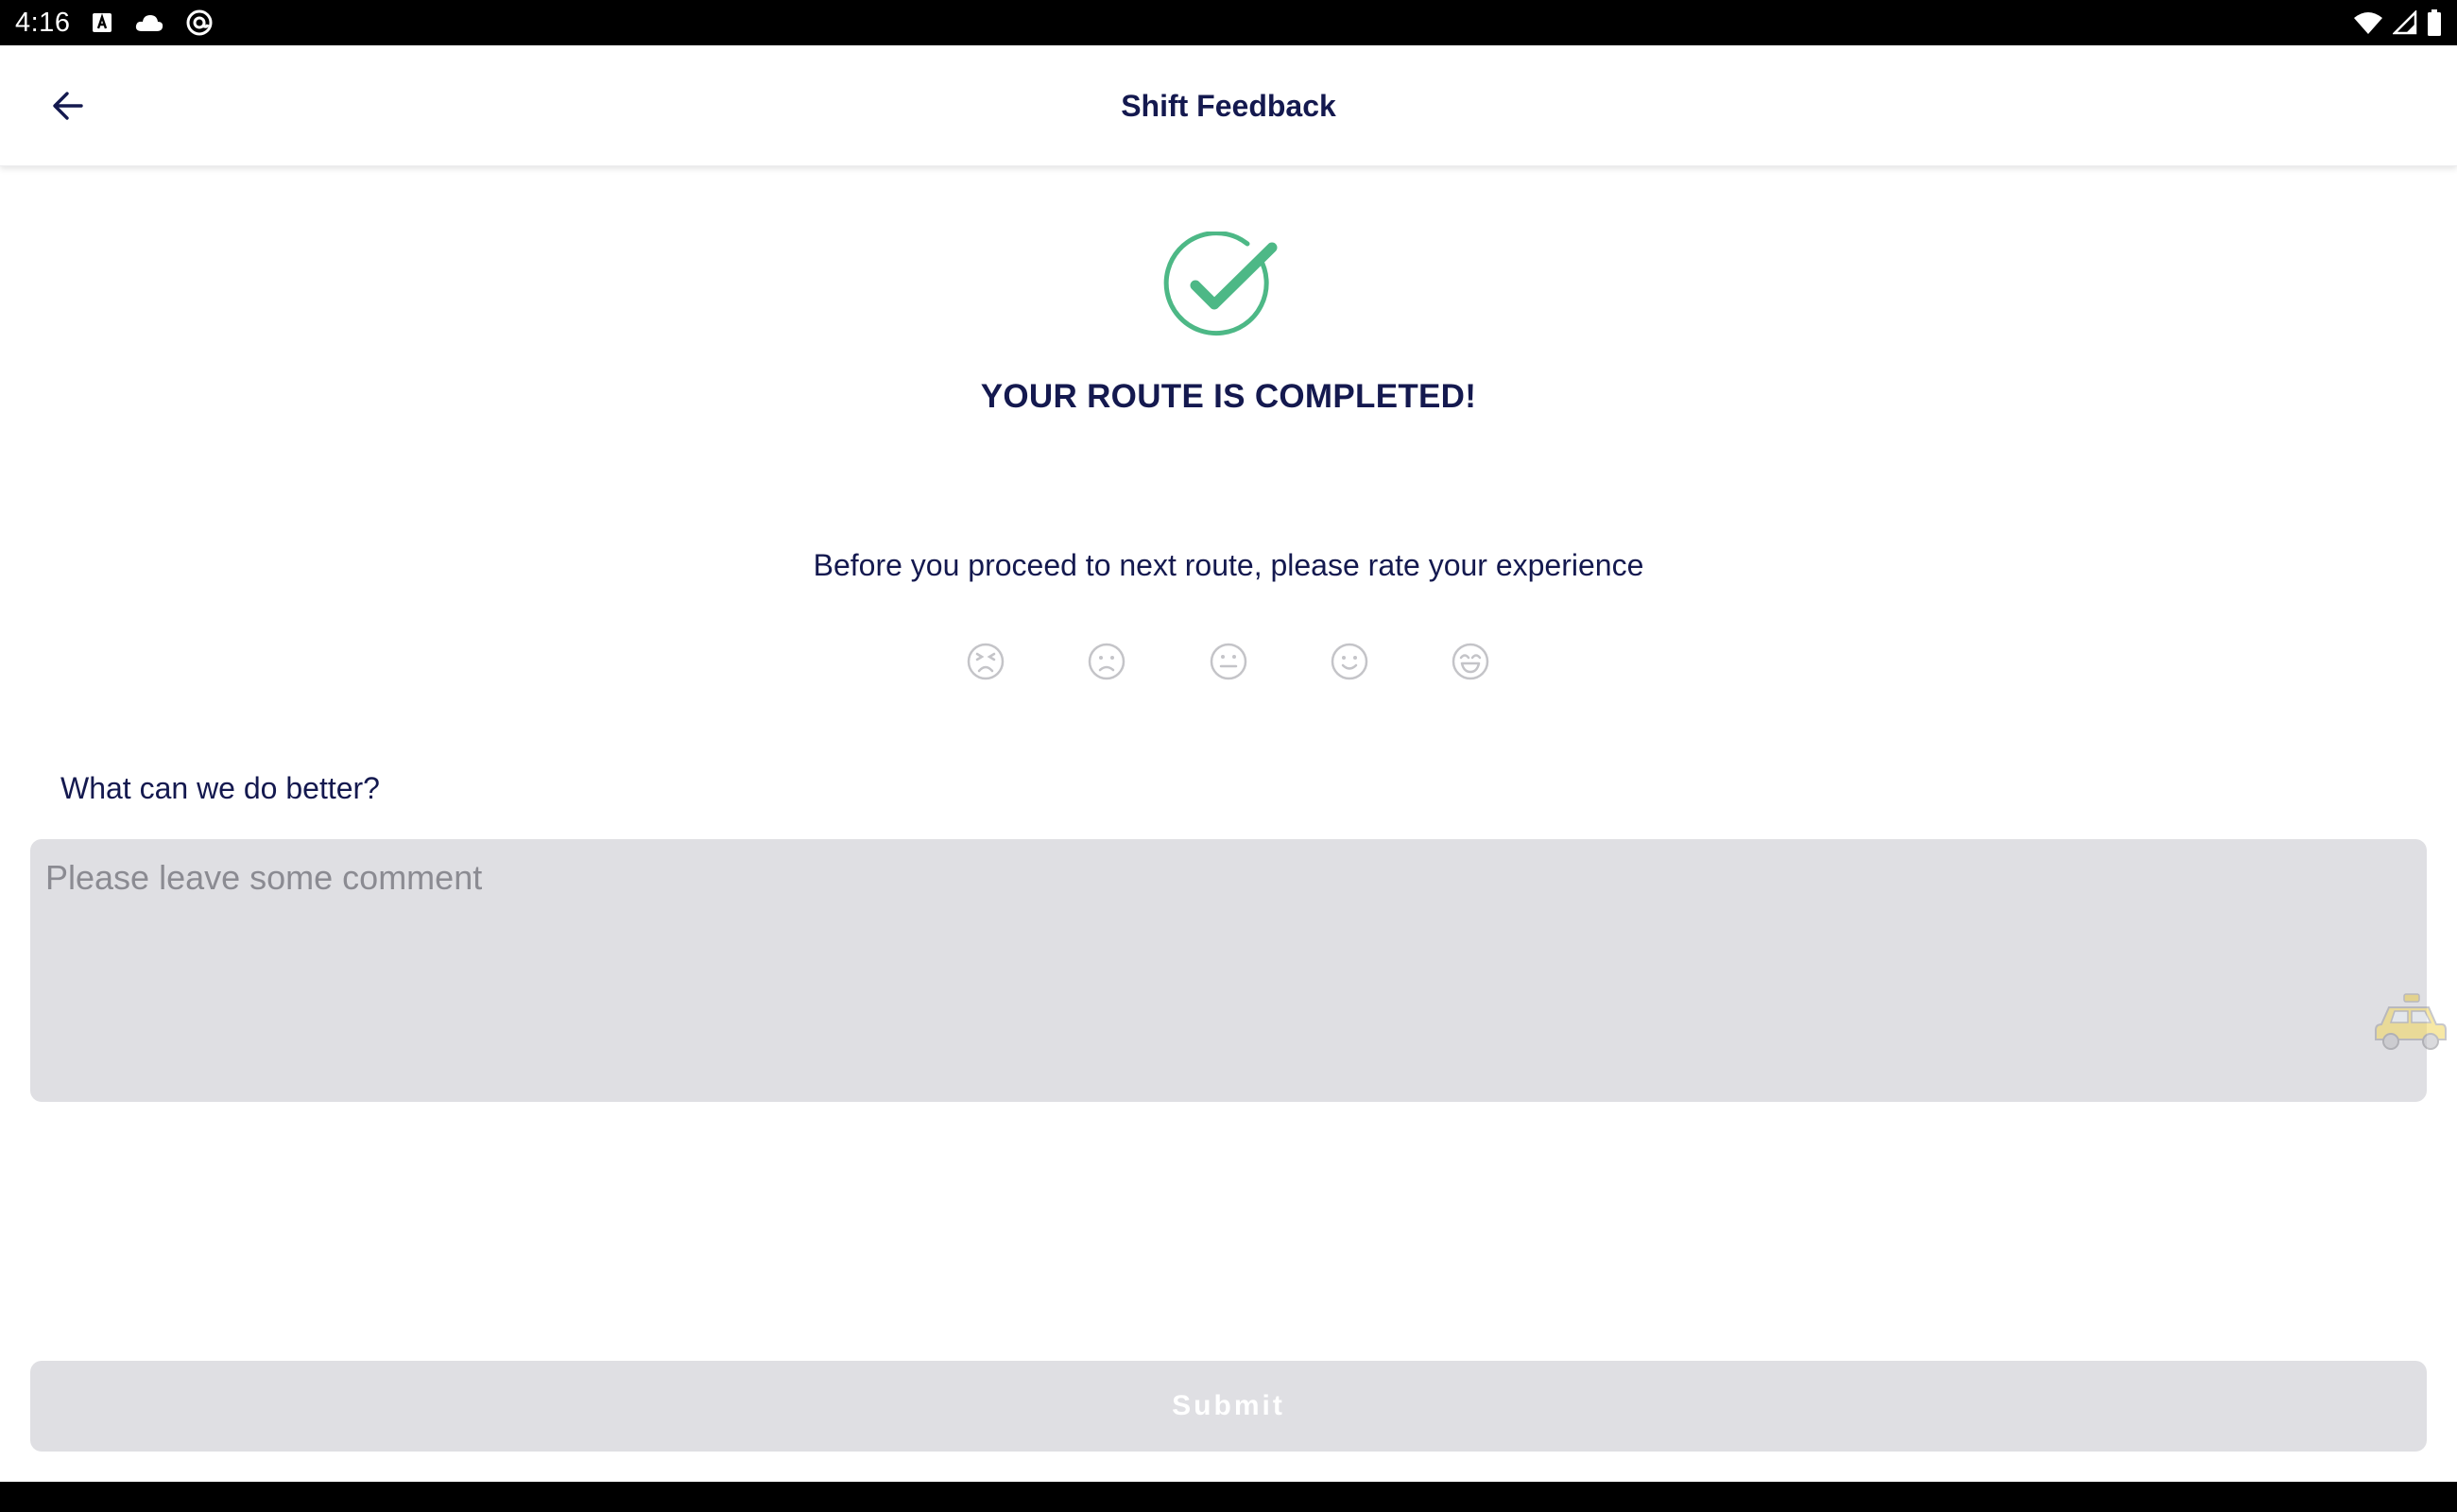 Image resolution: width=2457 pixels, height=1512 pixels. I want to click on at-sign-icon, so click(199, 23).